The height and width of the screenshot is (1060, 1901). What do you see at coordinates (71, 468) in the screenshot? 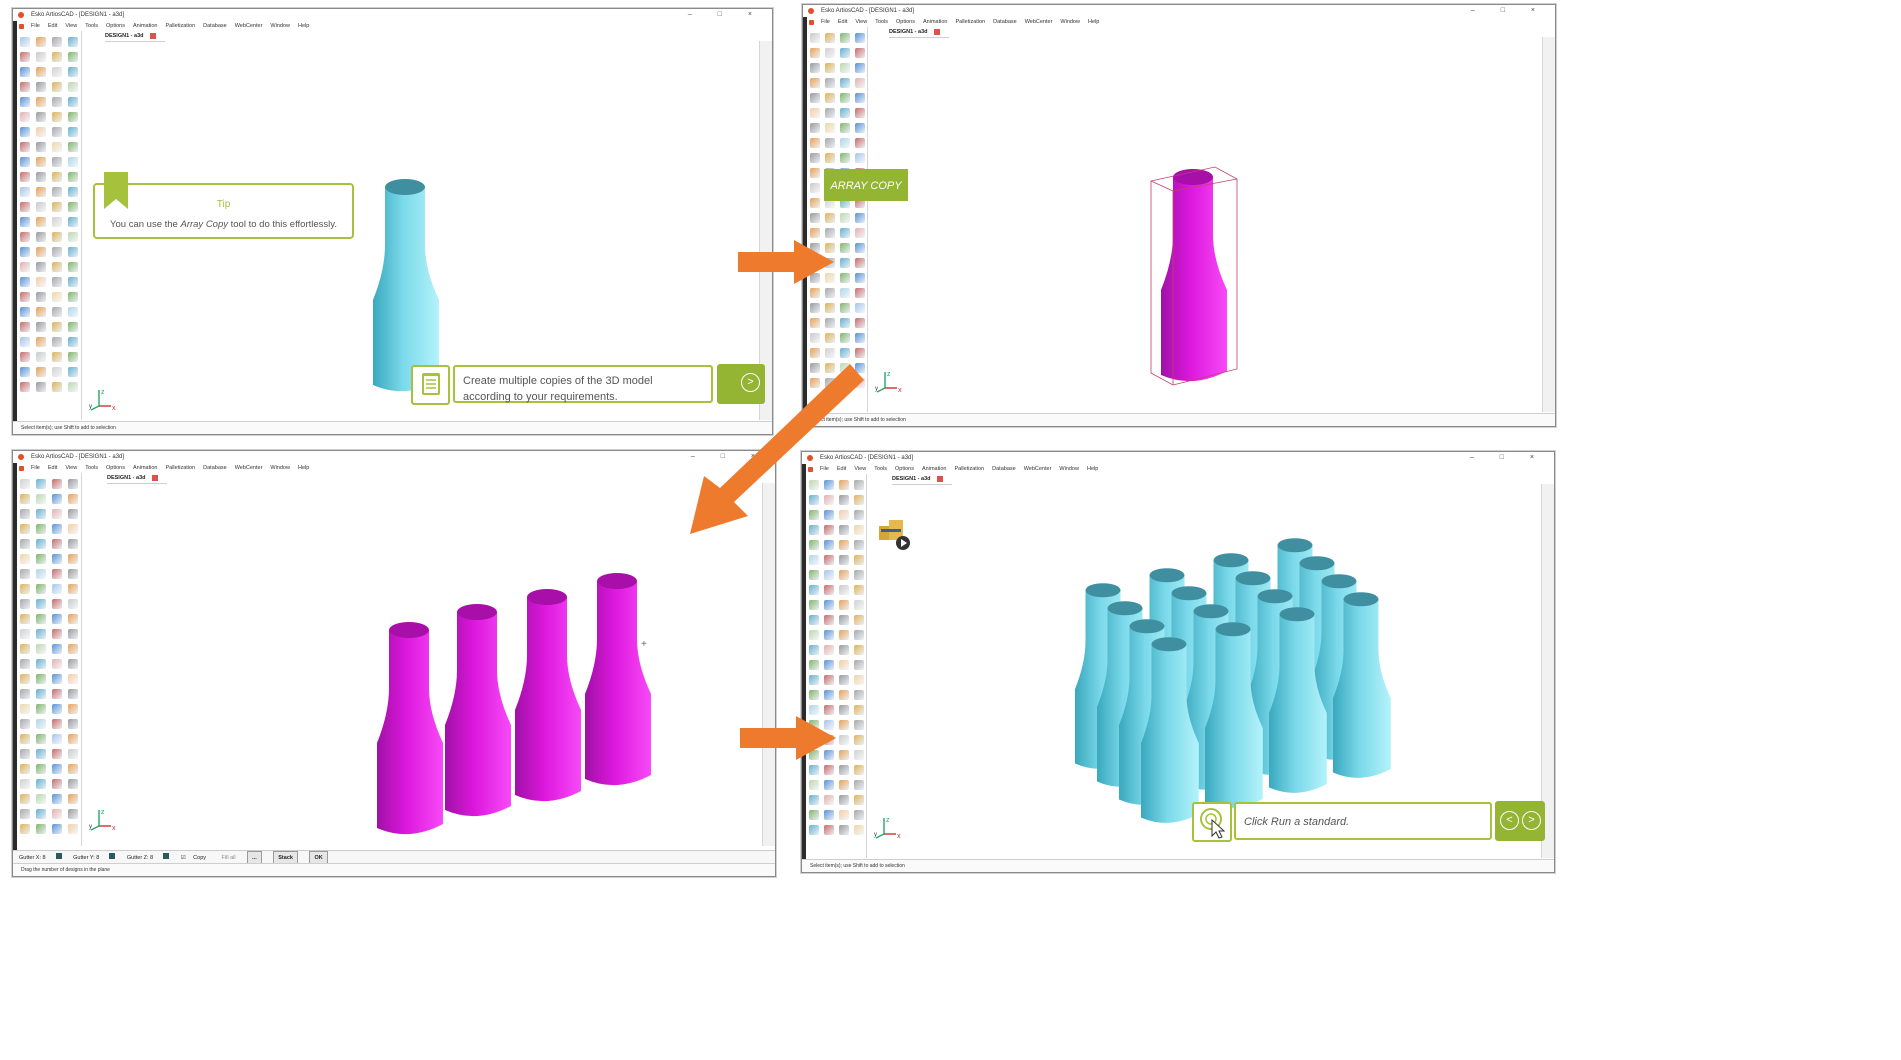
I see `menu-view: View` at bounding box center [71, 468].